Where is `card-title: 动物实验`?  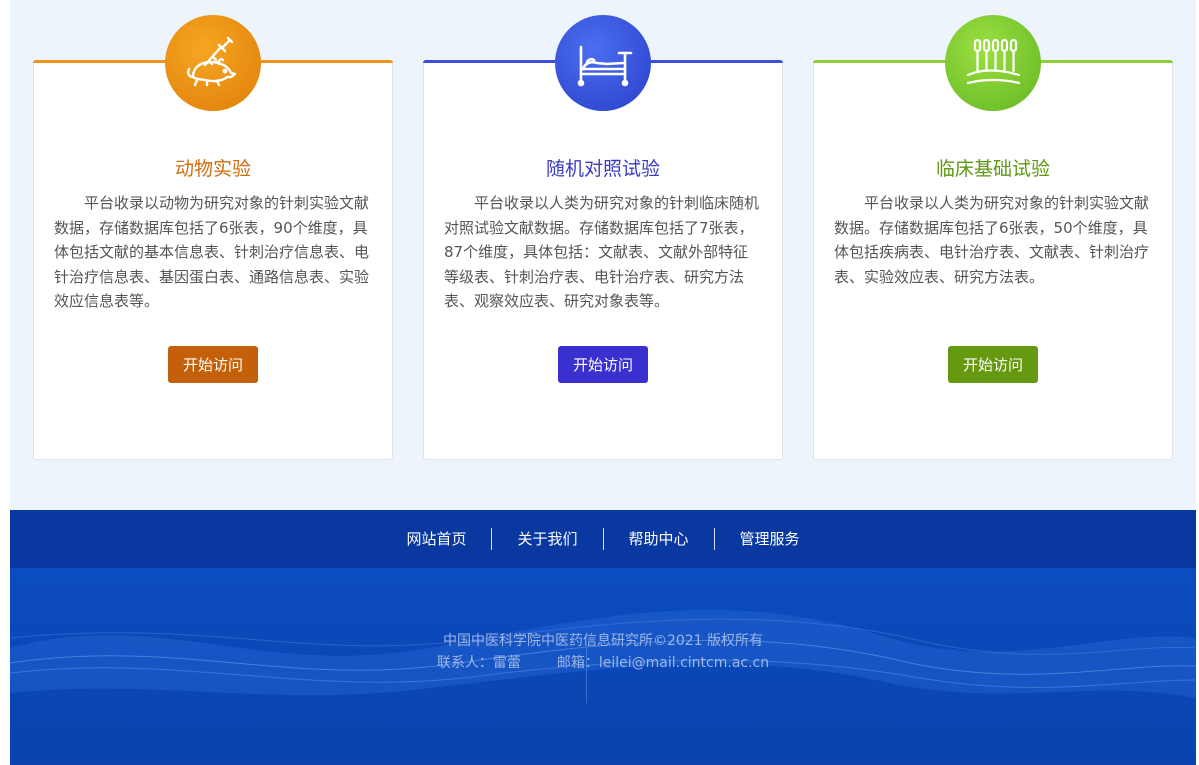 card-title: 动物实验 is located at coordinates (212, 169).